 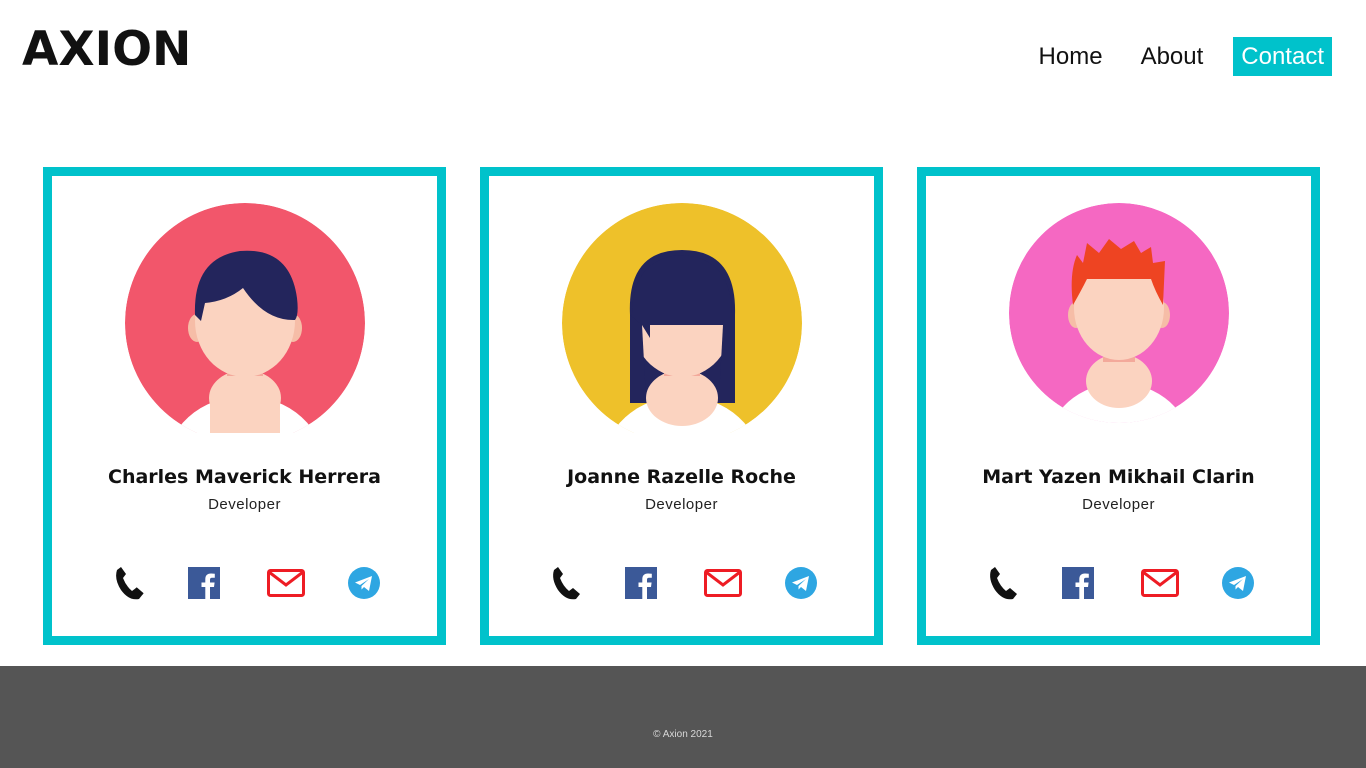 I want to click on main-nav: Home About Contact, so click(x=1170, y=56).